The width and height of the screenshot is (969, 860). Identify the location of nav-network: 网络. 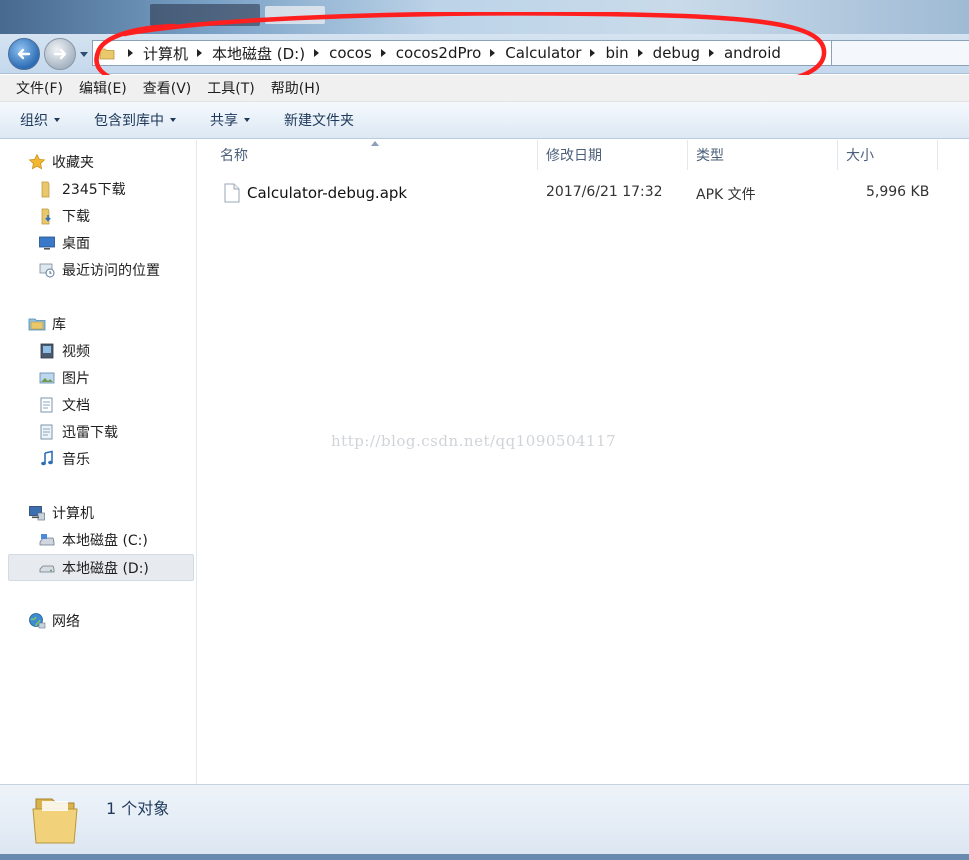
(54, 621).